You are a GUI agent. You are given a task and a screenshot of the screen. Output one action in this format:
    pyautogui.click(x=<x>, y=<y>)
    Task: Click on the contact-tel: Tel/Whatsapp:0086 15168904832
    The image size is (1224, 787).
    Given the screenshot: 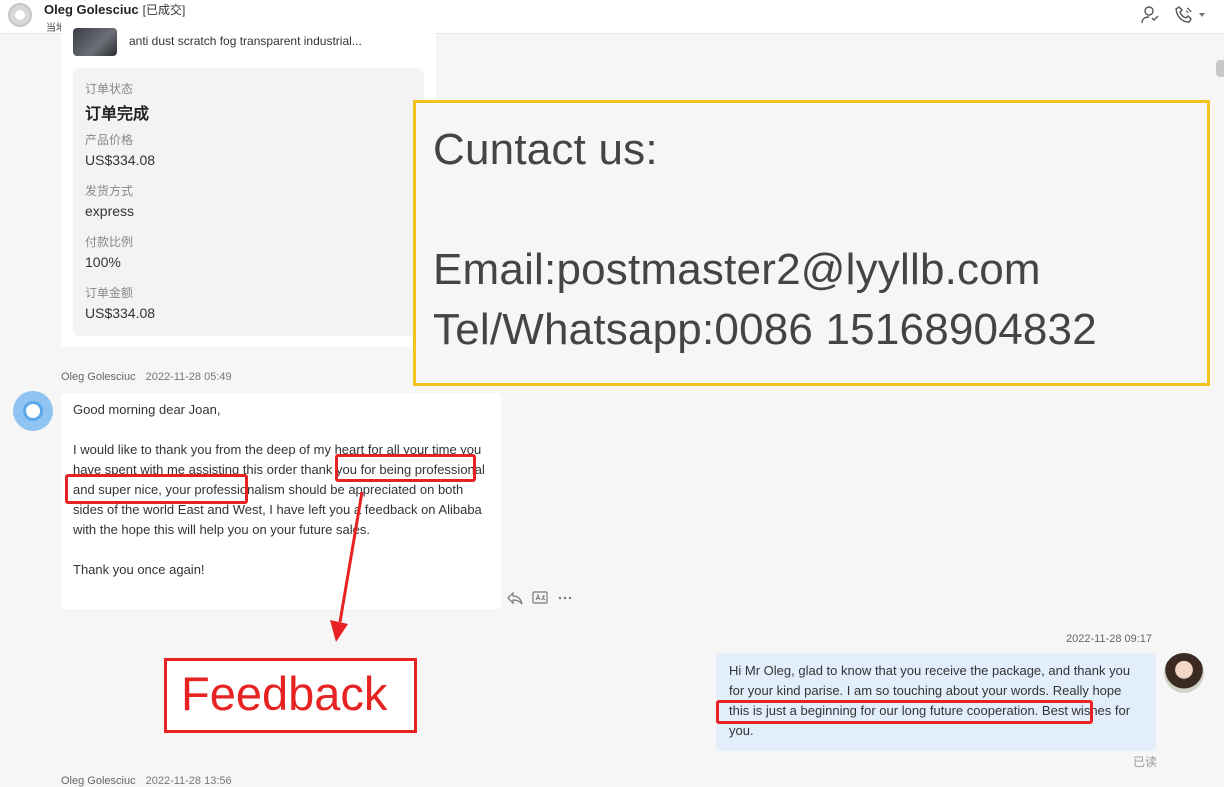 What is the action you would take?
    pyautogui.click(x=765, y=329)
    